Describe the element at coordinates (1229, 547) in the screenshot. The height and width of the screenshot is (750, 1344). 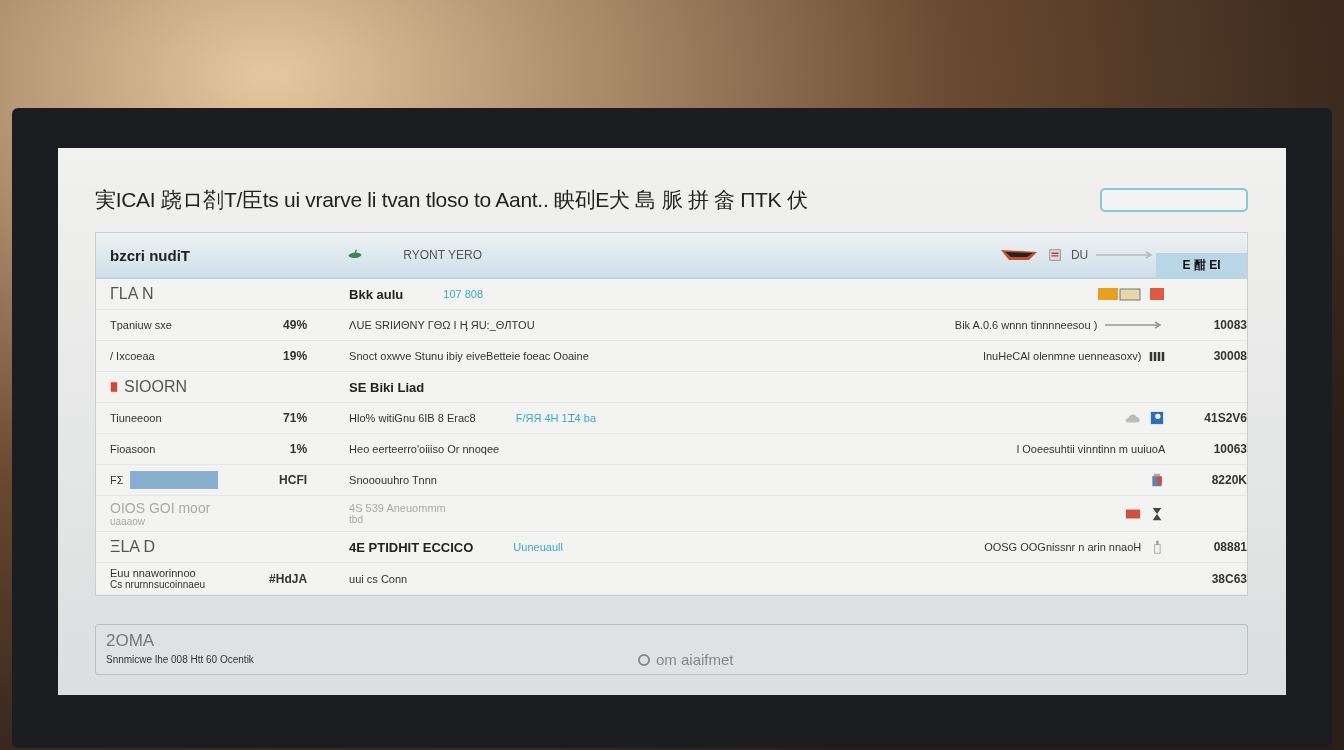
I see `row-value: 08881` at that location.